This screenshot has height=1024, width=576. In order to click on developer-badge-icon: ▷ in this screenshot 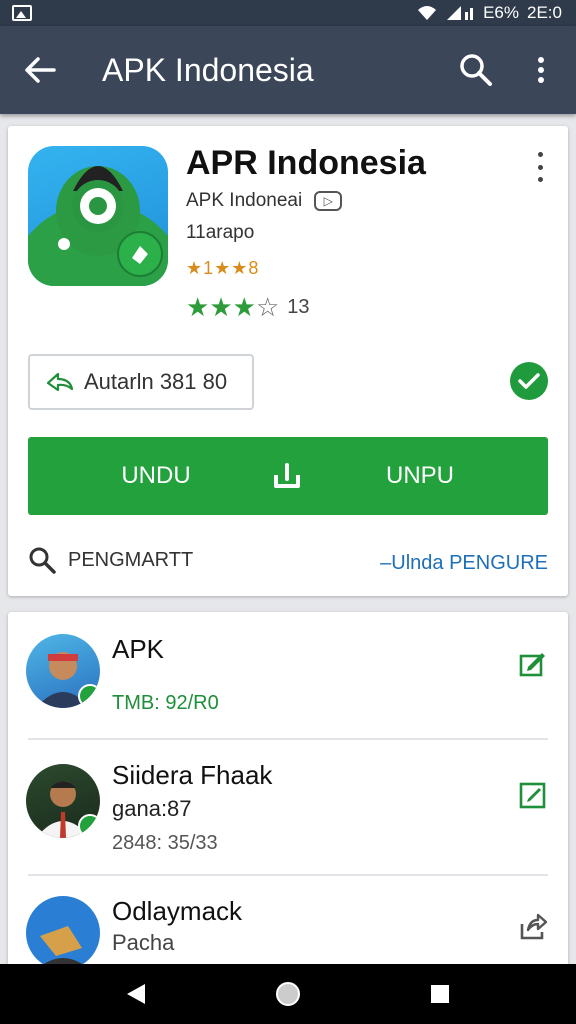, I will do `click(328, 201)`.